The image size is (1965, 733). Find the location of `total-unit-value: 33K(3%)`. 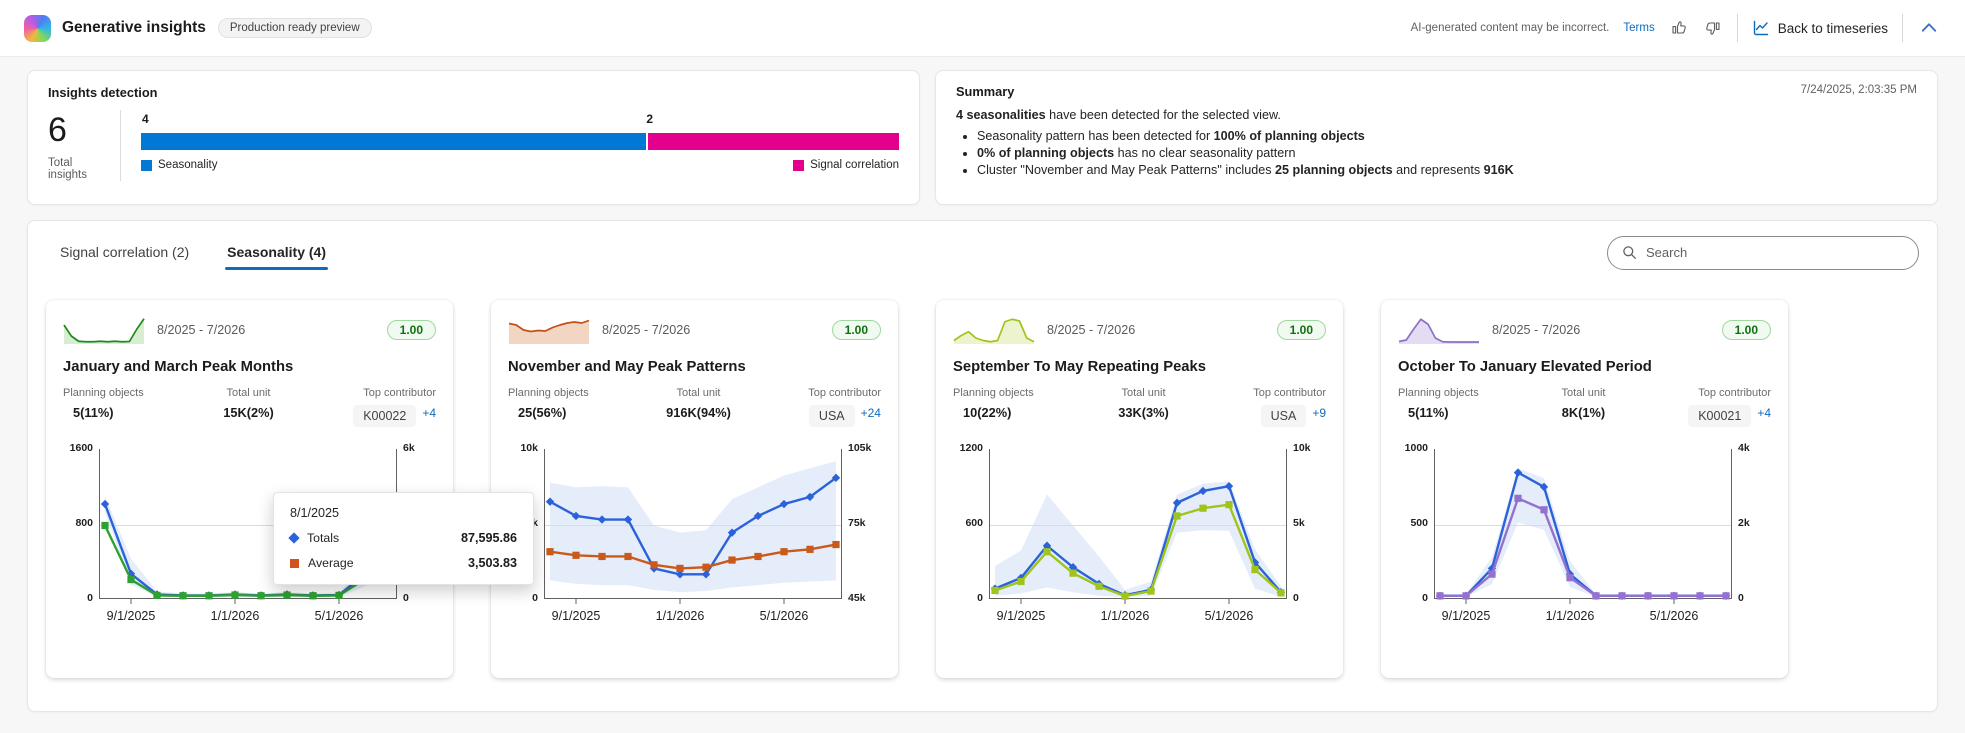

total-unit-value: 33K(3%) is located at coordinates (1143, 412).